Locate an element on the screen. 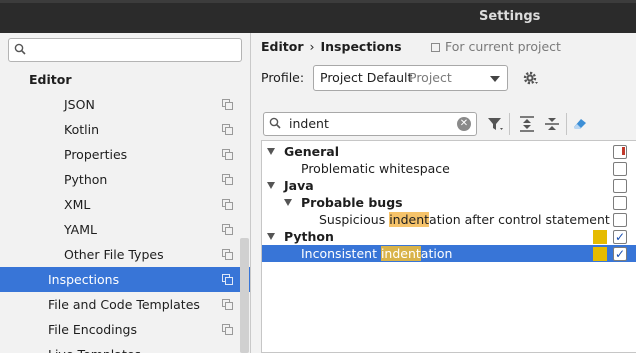  tree-node-label: General is located at coordinates (311, 151).